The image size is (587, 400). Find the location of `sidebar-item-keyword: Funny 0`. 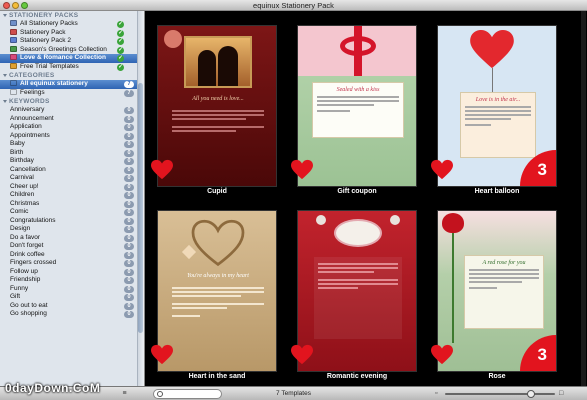

sidebar-item-keyword: Funny 0 is located at coordinates (72, 289).